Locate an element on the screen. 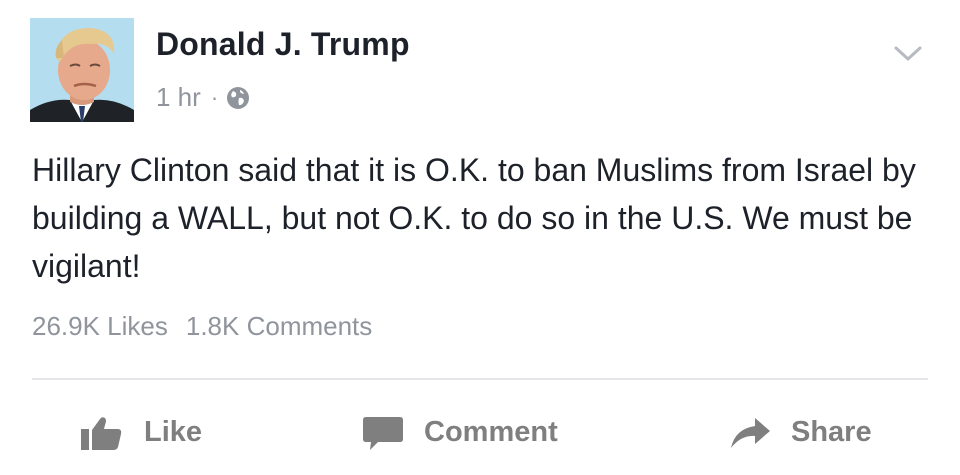  action-bar: Like Comment Share is located at coordinates (480, 432).